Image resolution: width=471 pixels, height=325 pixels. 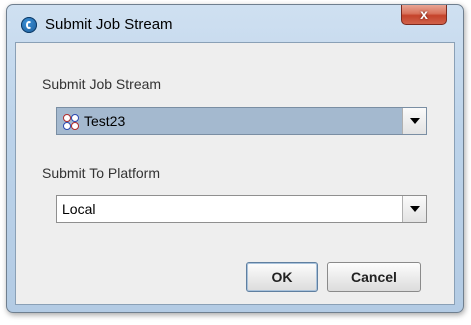 What do you see at coordinates (374, 277) in the screenshot?
I see `cancel-button: Cancel` at bounding box center [374, 277].